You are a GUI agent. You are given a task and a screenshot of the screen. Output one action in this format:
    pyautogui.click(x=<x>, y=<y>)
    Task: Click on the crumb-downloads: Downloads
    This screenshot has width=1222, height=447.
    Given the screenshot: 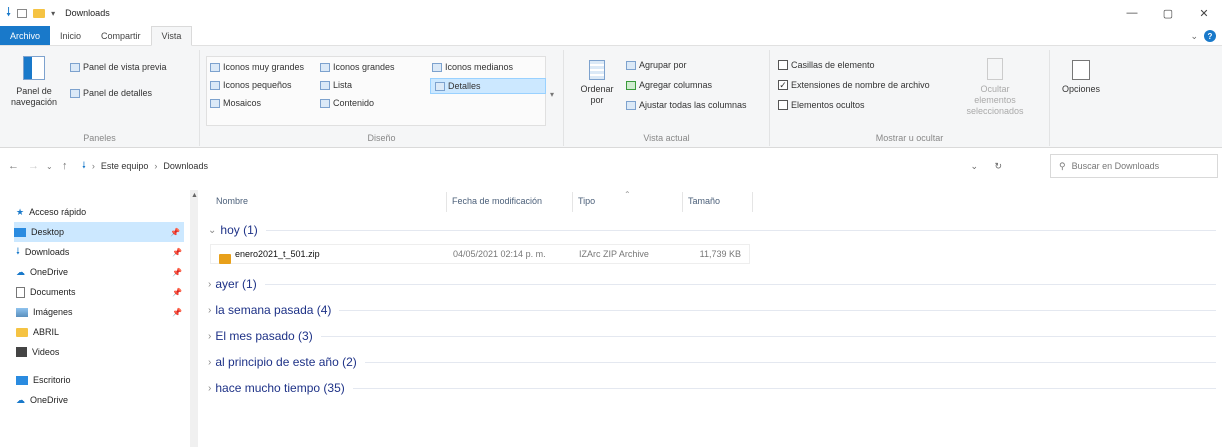 What is the action you would take?
    pyautogui.click(x=185, y=166)
    